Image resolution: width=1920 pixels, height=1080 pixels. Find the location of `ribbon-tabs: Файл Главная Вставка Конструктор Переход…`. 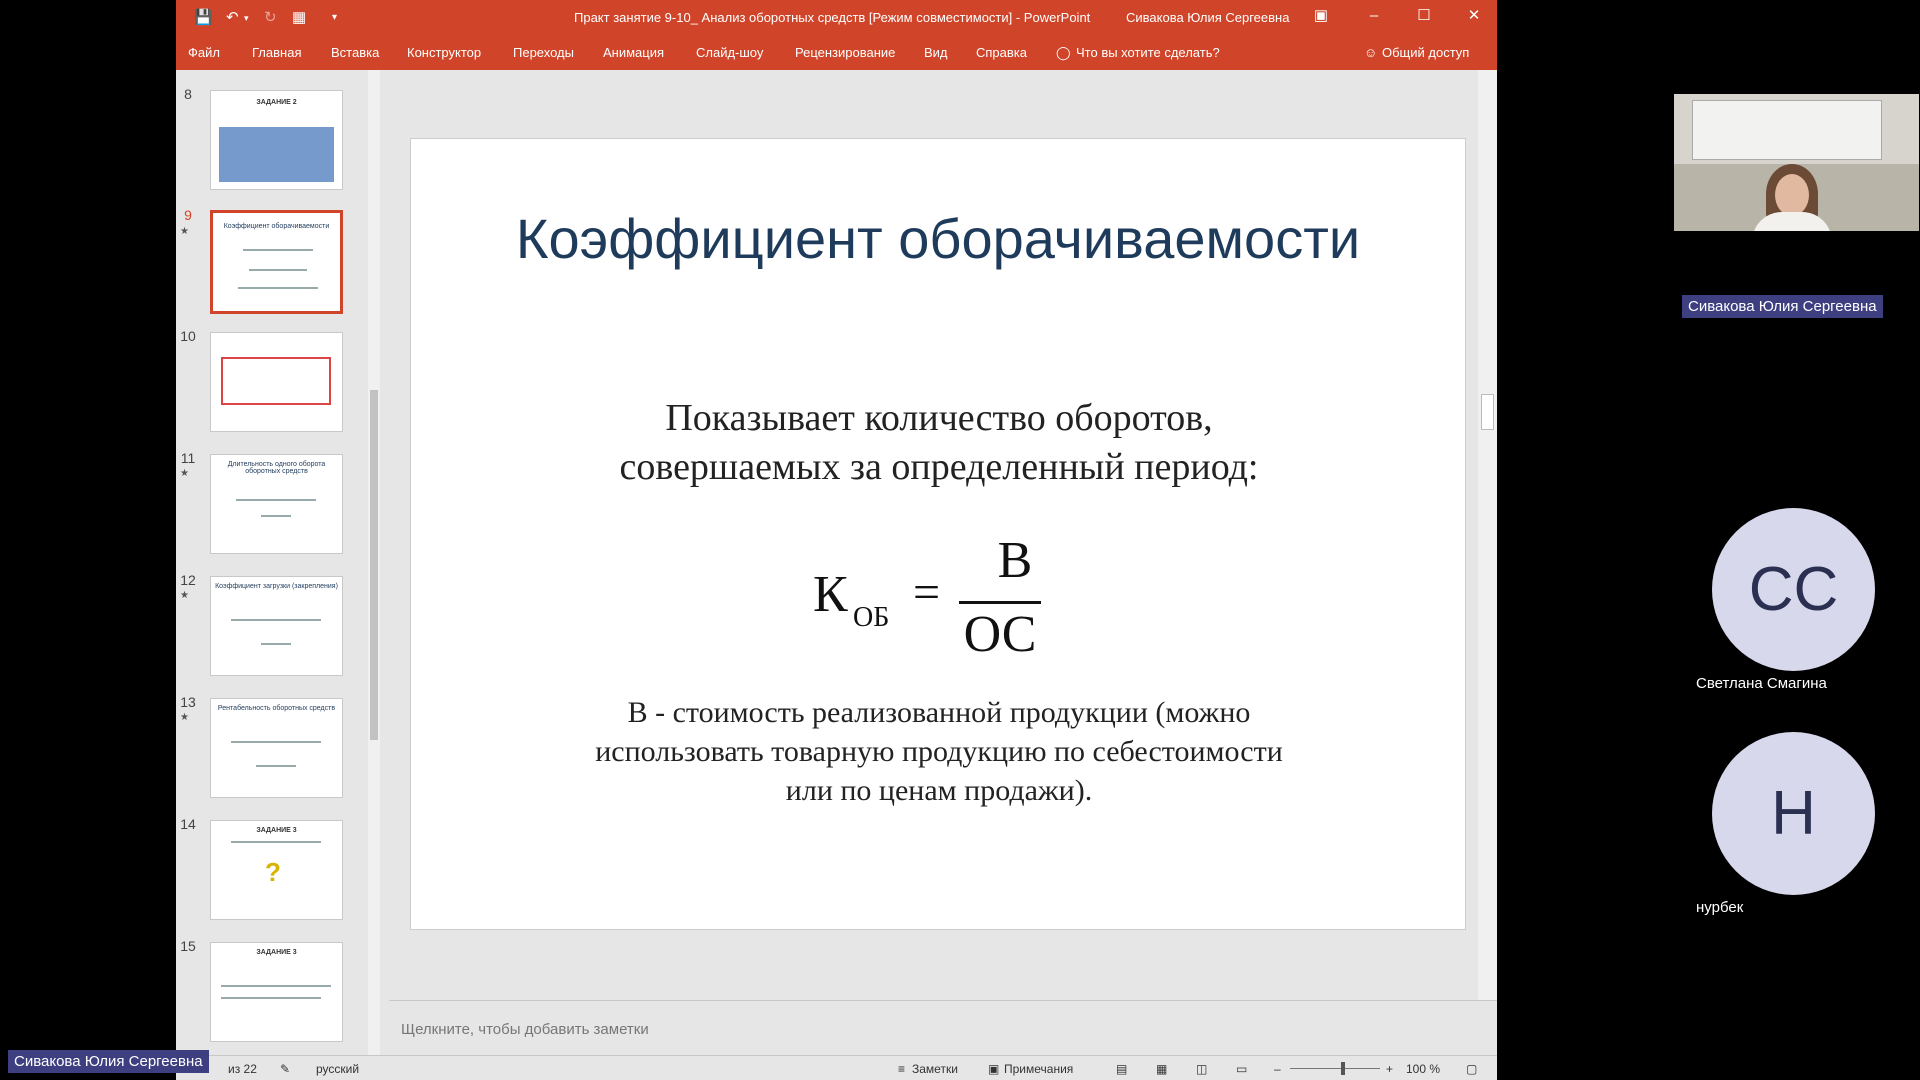

ribbon-tabs: Файл Главная Вставка Конструктор Переход… is located at coordinates (836, 52).